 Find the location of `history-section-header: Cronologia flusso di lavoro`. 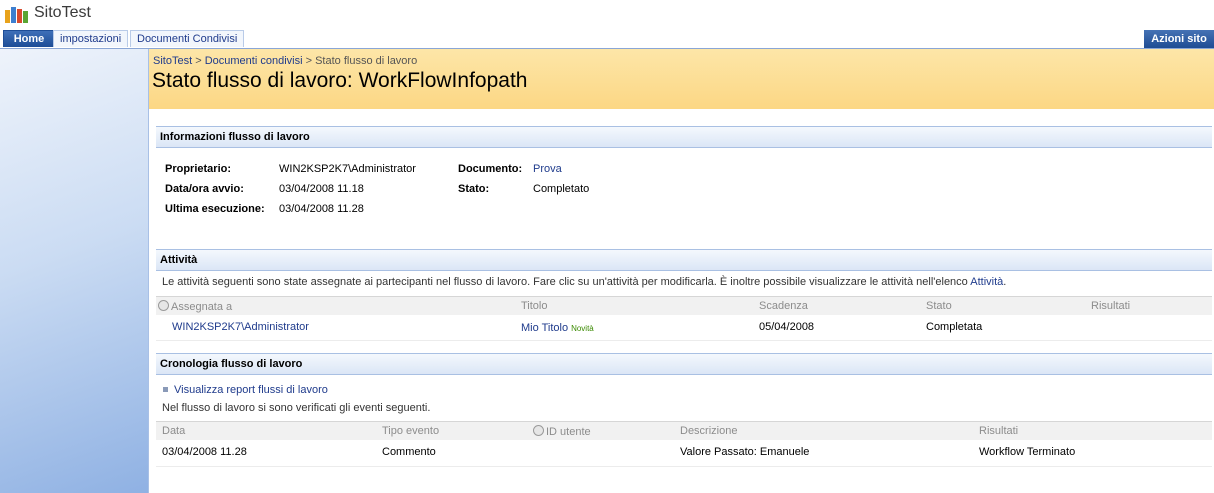

history-section-header: Cronologia flusso di lavoro is located at coordinates (684, 364).